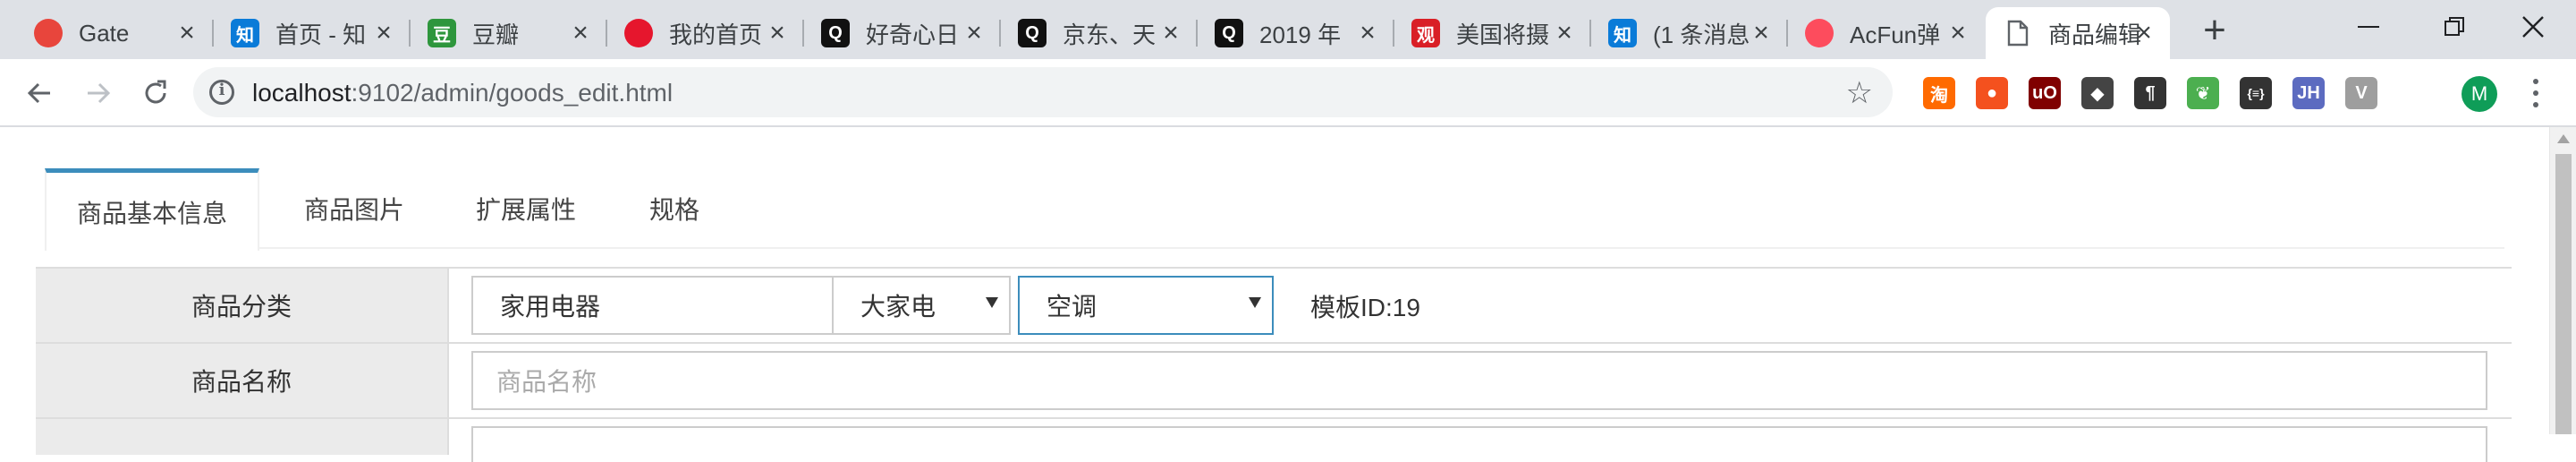  Describe the element at coordinates (1295, 33) in the screenshot. I see `browser-tab: Q 2019 年 ×` at that location.